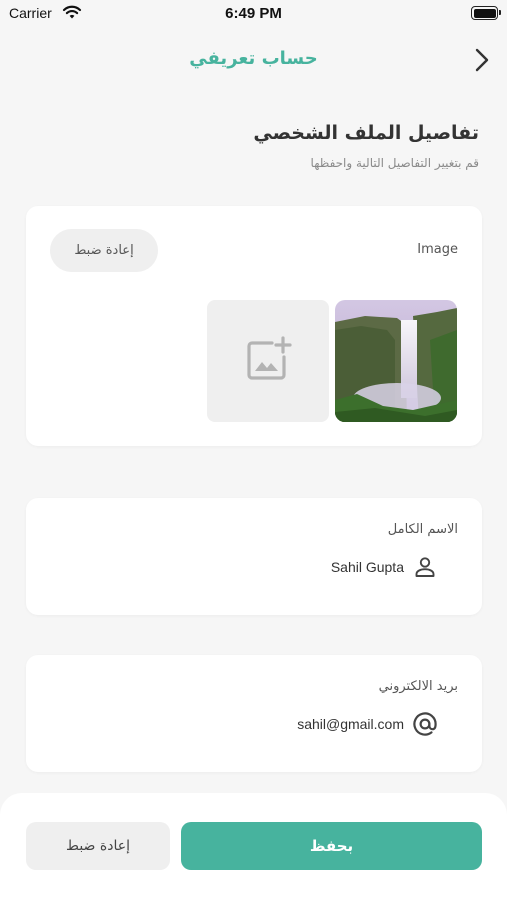  Describe the element at coordinates (98, 846) in the screenshot. I see `reset-button: إعادة ضبط` at that location.